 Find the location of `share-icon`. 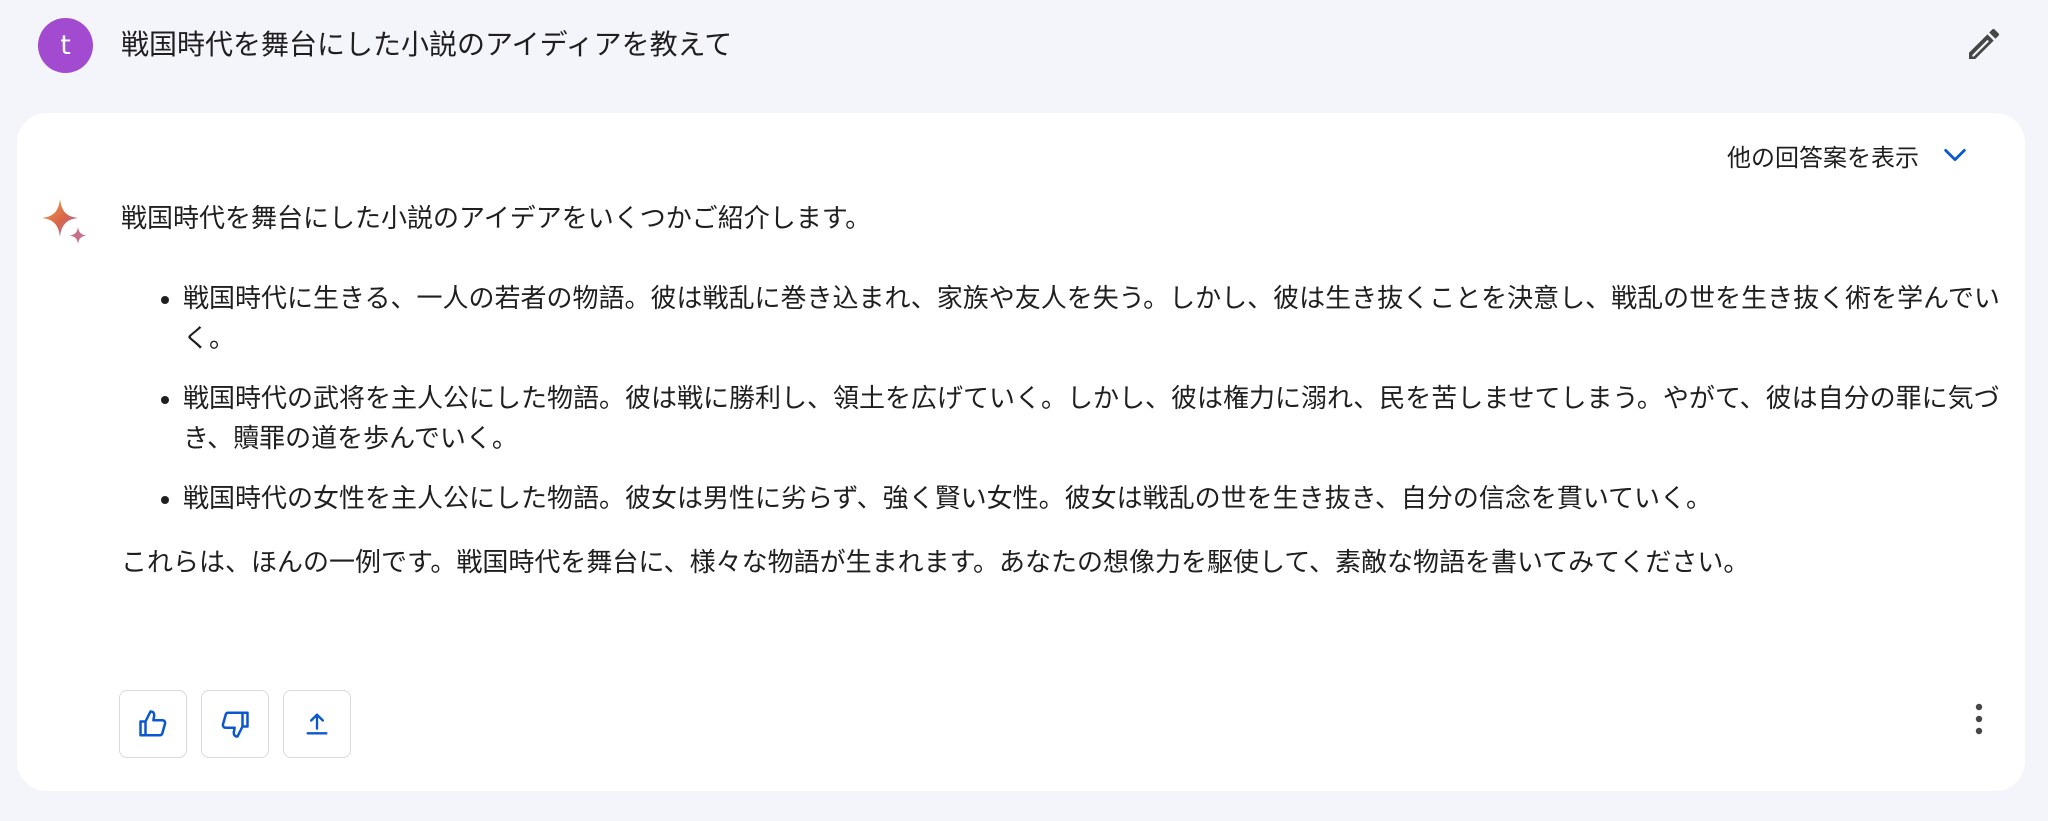

share-icon is located at coordinates (317, 724).